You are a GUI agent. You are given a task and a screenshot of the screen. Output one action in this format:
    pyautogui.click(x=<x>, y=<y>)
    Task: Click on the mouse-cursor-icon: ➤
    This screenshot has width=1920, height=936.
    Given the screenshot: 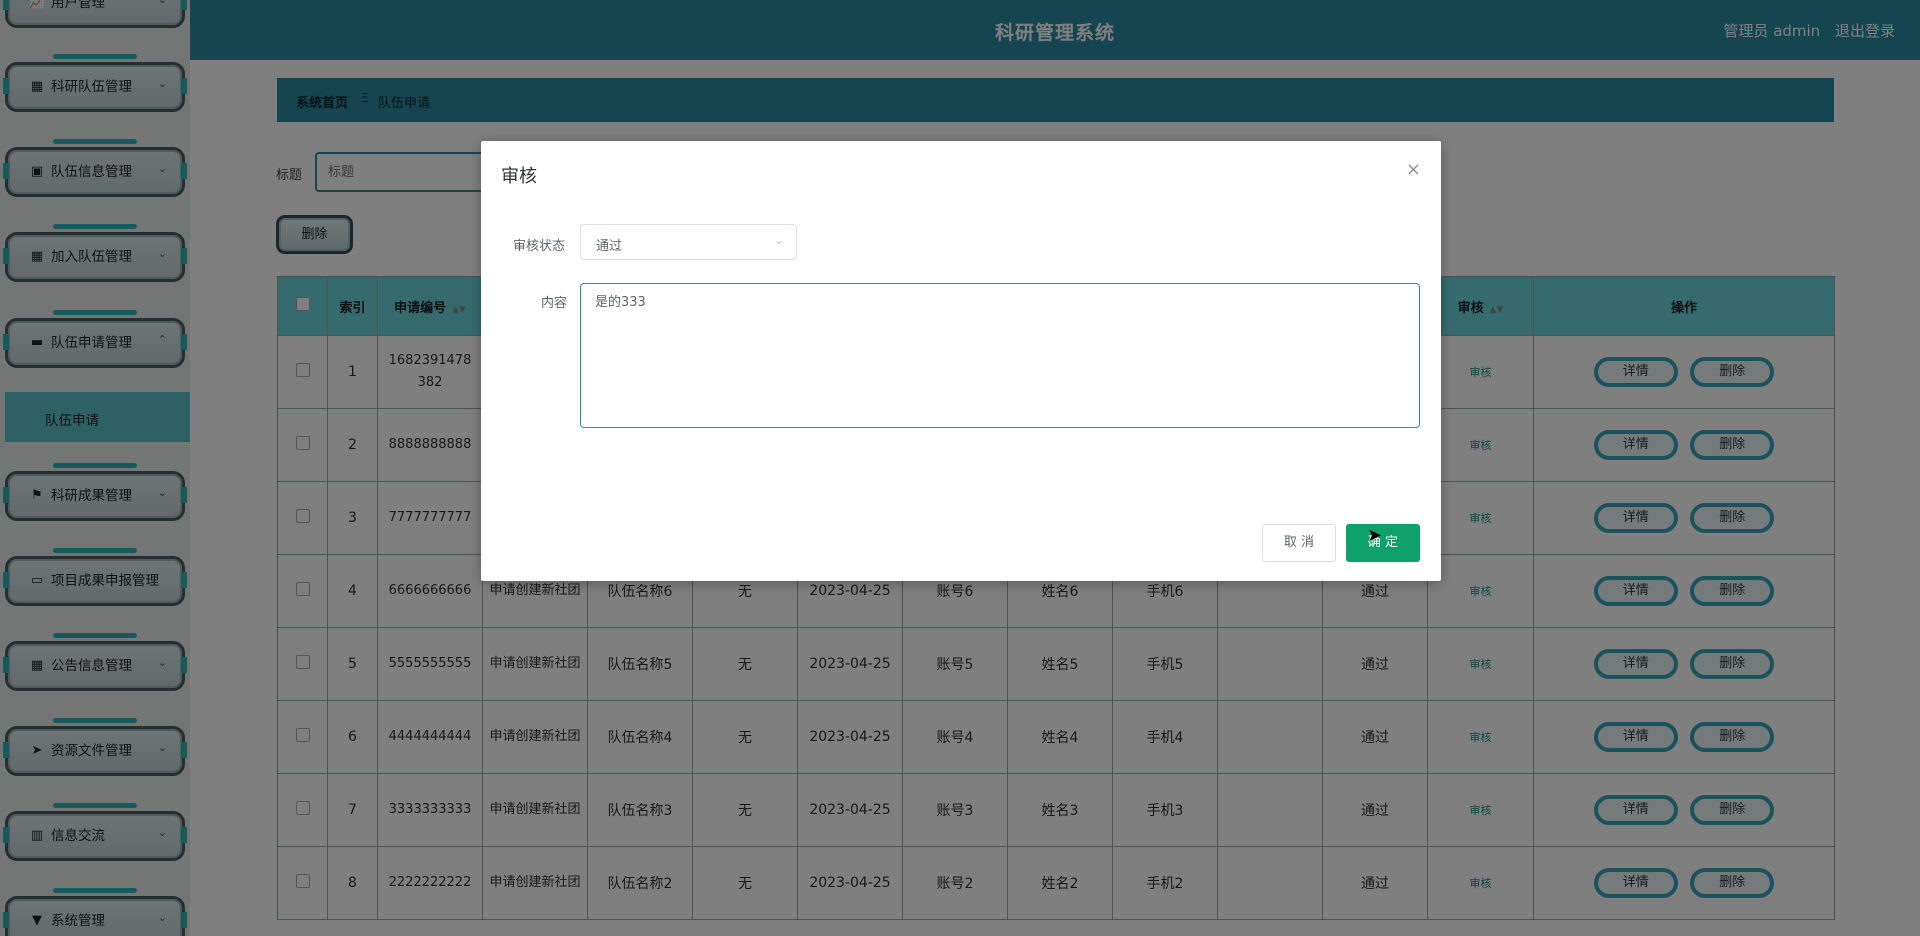 What is the action you would take?
    pyautogui.click(x=1375, y=535)
    